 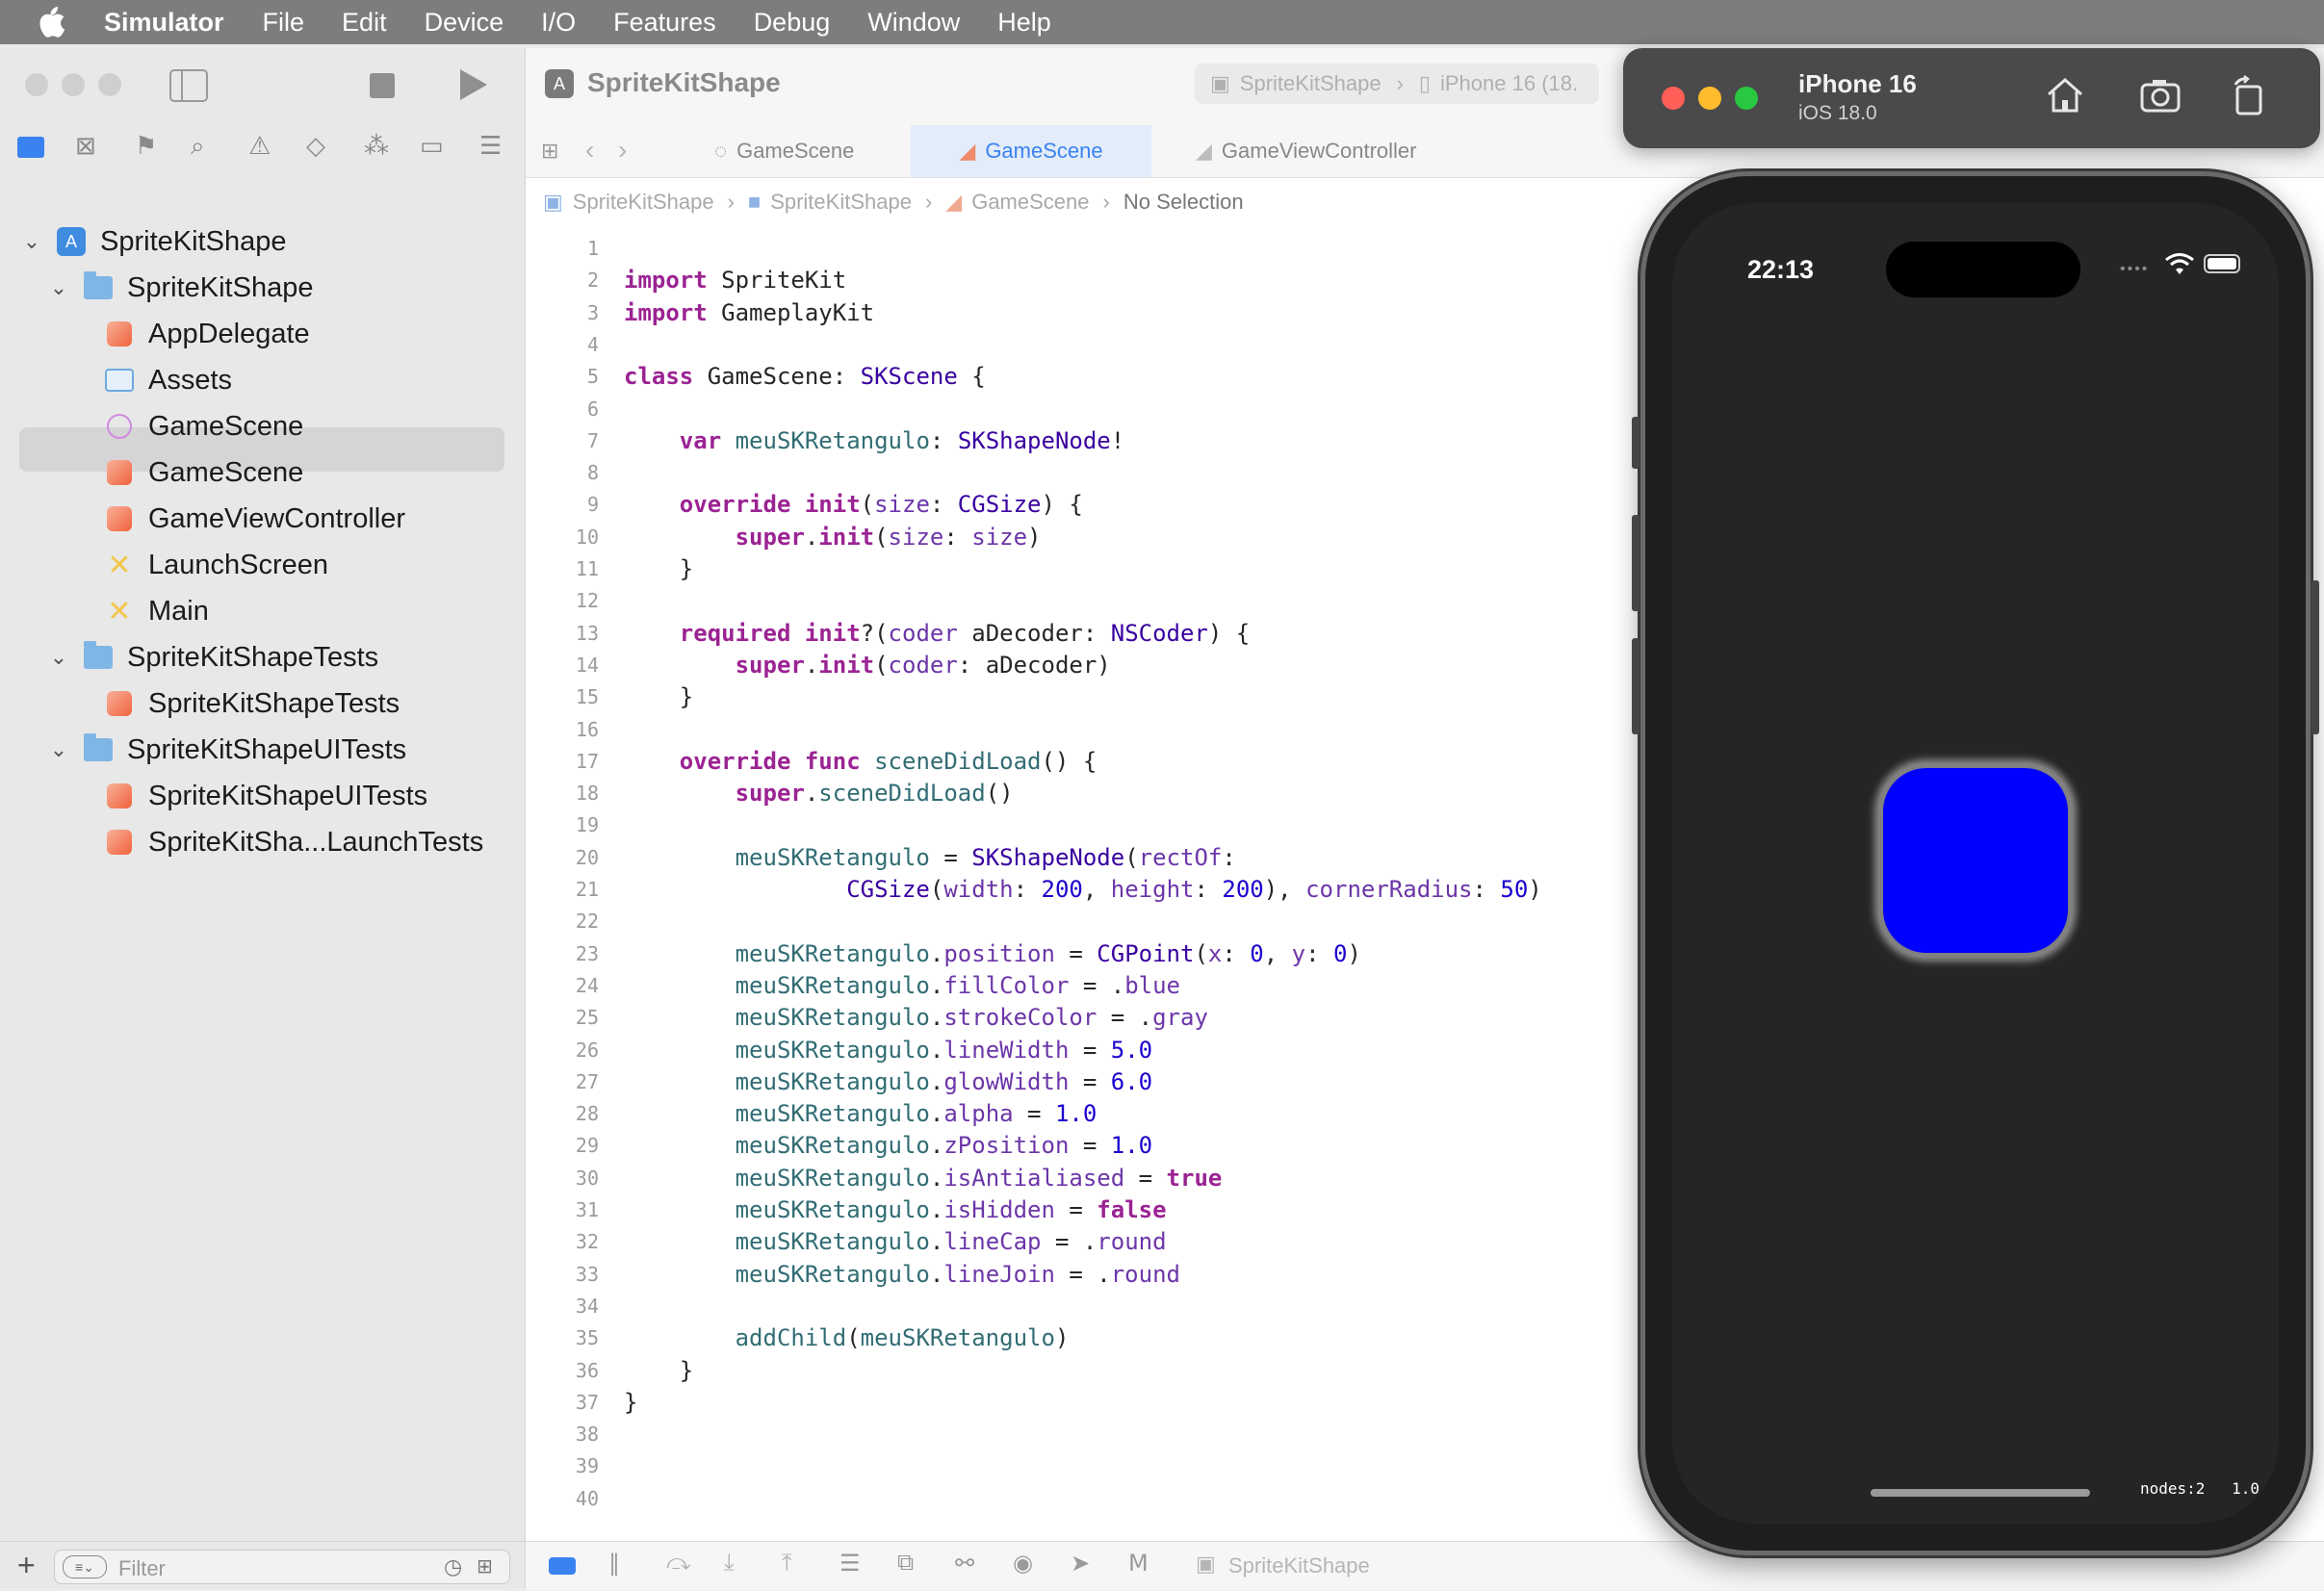 I want to click on pause-icon: ∥, so click(x=614, y=1564).